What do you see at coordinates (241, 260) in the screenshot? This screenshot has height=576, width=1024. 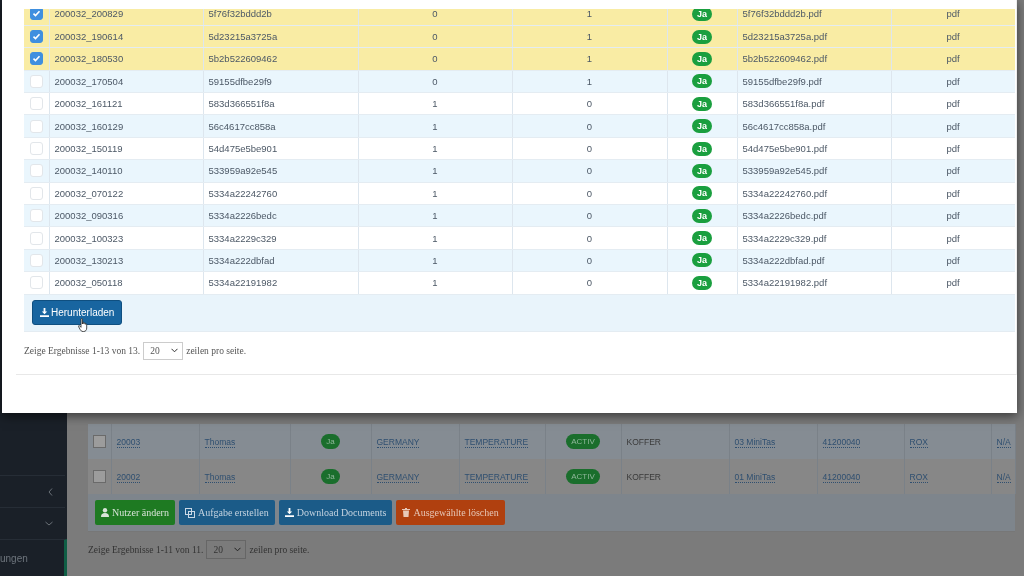 I see `table-cell: 5334a222dbfad` at bounding box center [241, 260].